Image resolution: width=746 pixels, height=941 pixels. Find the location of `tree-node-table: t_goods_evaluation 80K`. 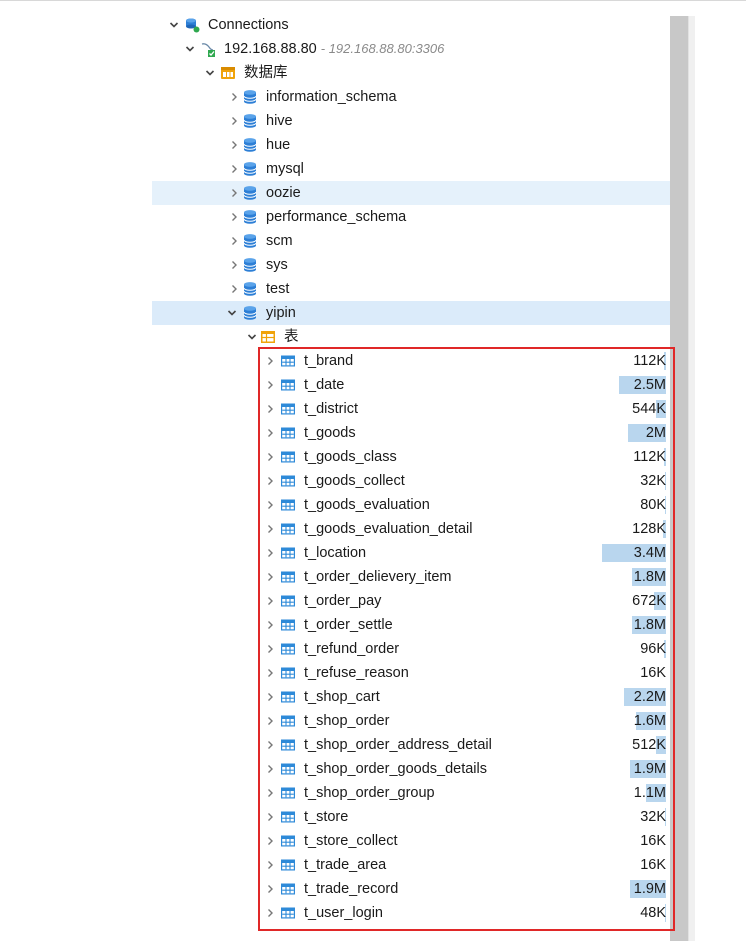

tree-node-table: t_goods_evaluation 80K is located at coordinates (411, 505).